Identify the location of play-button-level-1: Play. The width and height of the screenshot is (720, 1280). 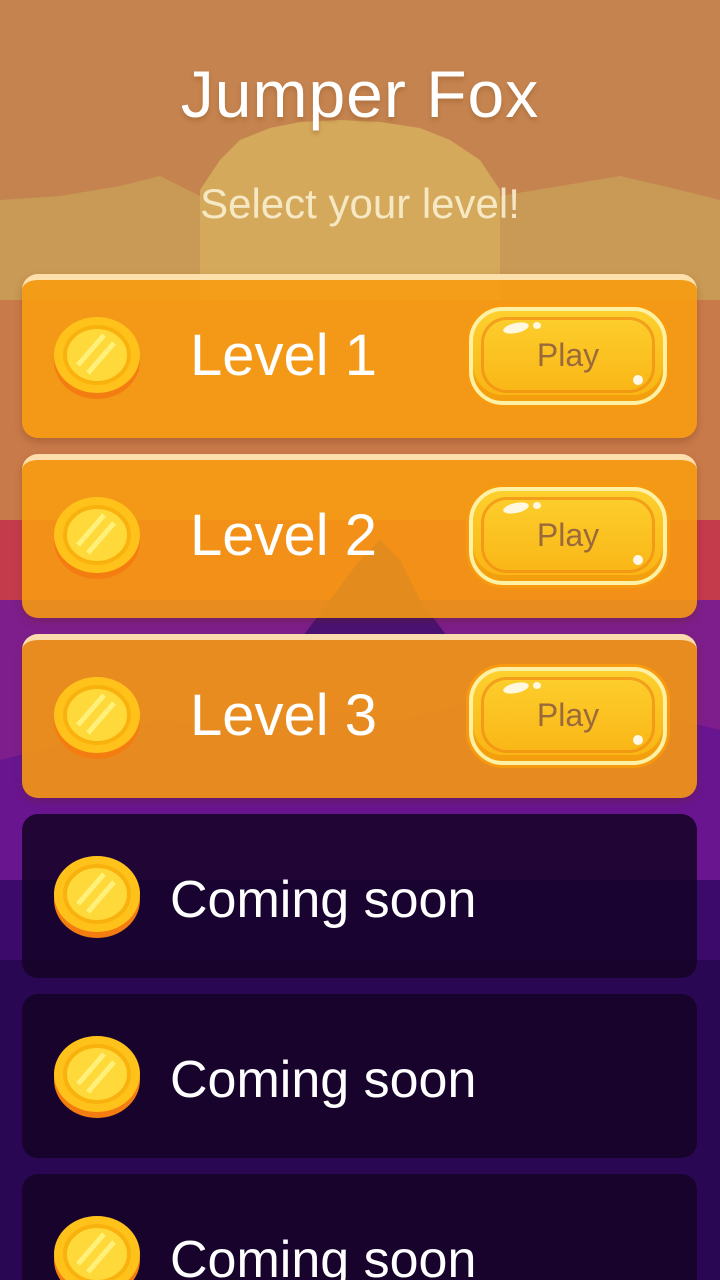
(568, 356).